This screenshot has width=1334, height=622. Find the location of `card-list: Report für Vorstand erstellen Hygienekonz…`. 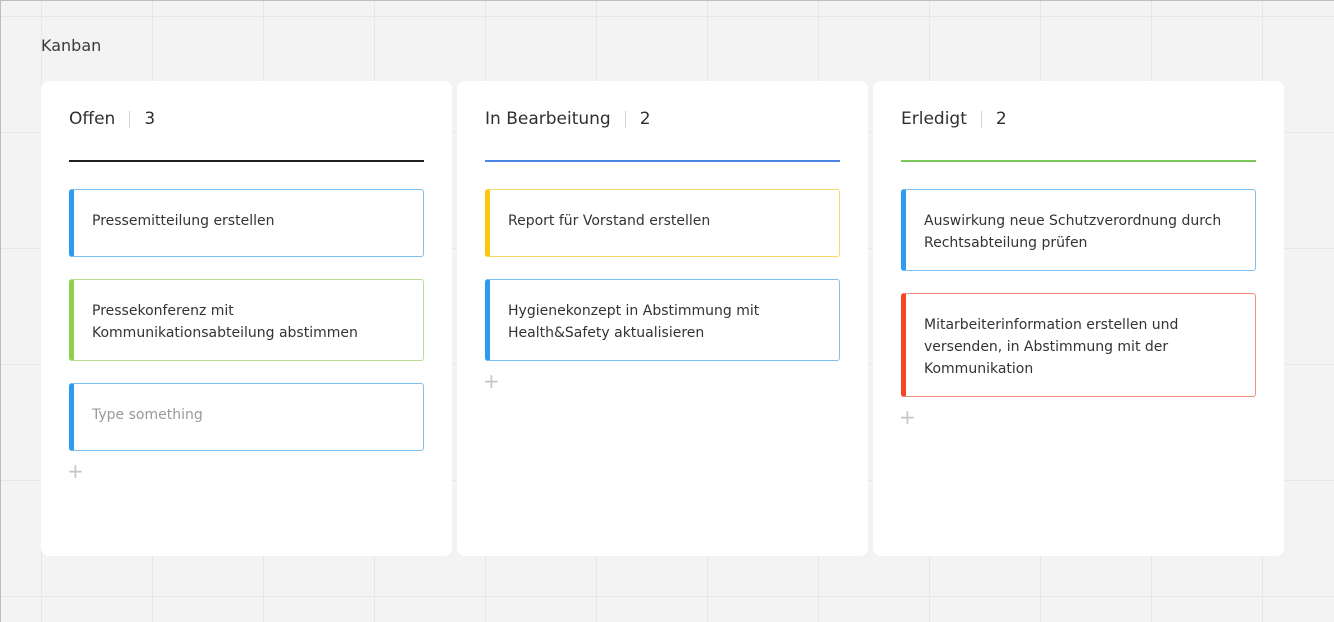

card-list: Report für Vorstand erstellen Hygienekonz… is located at coordinates (661, 277).